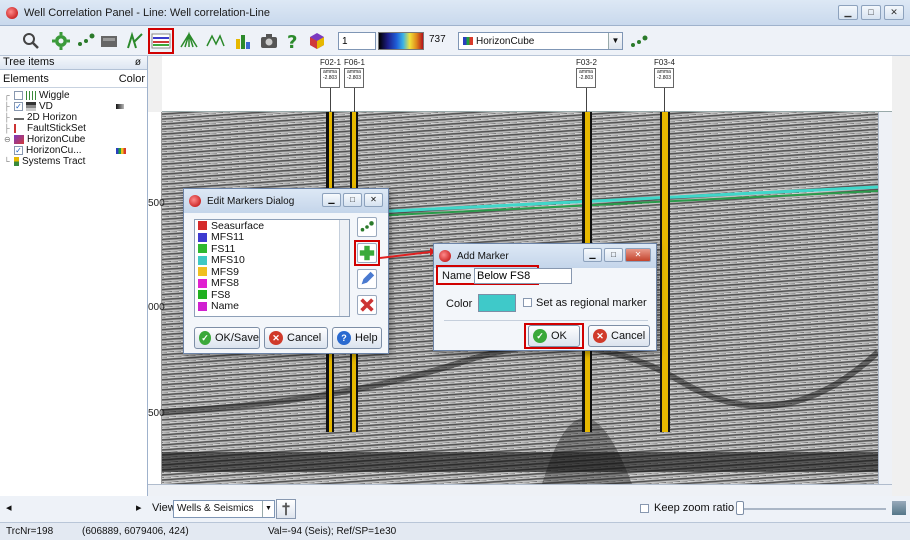 The height and width of the screenshot is (540, 910). What do you see at coordinates (29, 62) in the screenshot?
I see `tree-title: Tree items` at bounding box center [29, 62].